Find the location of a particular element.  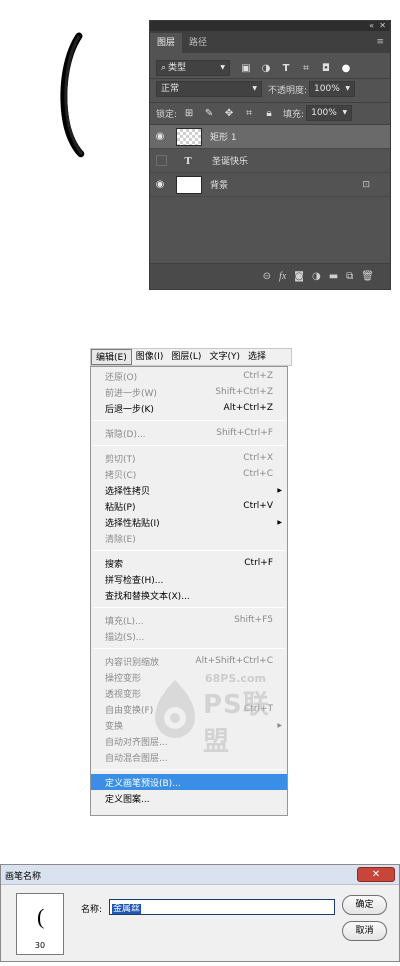

menu-item-search: 搜索 Ctrl+F is located at coordinates (189, 563).